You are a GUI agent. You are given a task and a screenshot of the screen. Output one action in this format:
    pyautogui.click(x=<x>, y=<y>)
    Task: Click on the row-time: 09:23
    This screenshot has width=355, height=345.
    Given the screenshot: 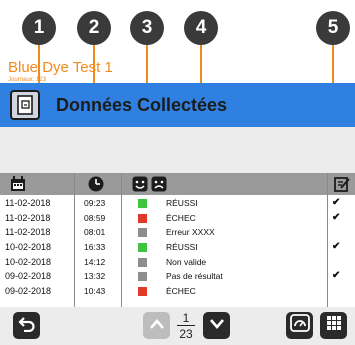 What is the action you would take?
    pyautogui.click(x=95, y=203)
    